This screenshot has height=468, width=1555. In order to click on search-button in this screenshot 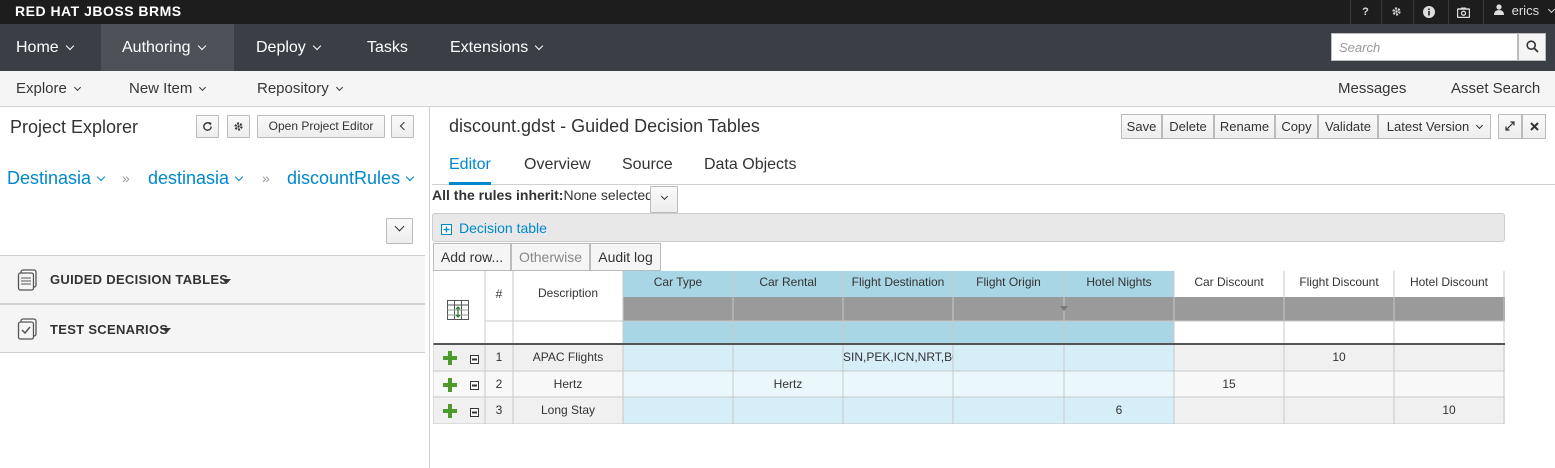, I will do `click(1532, 47)`.